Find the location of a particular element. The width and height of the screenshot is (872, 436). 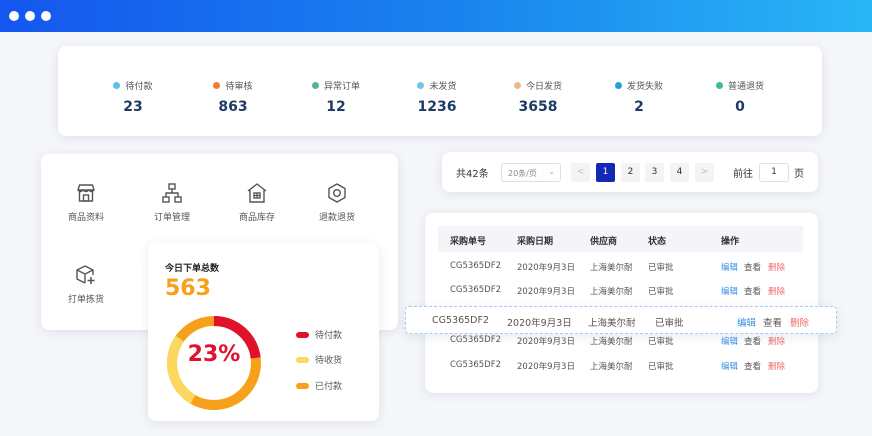

table-row: CG5365DF2 2020年9月3日 上海美尔耐 已审批 编辑 查看 删除 is located at coordinates (620, 366).